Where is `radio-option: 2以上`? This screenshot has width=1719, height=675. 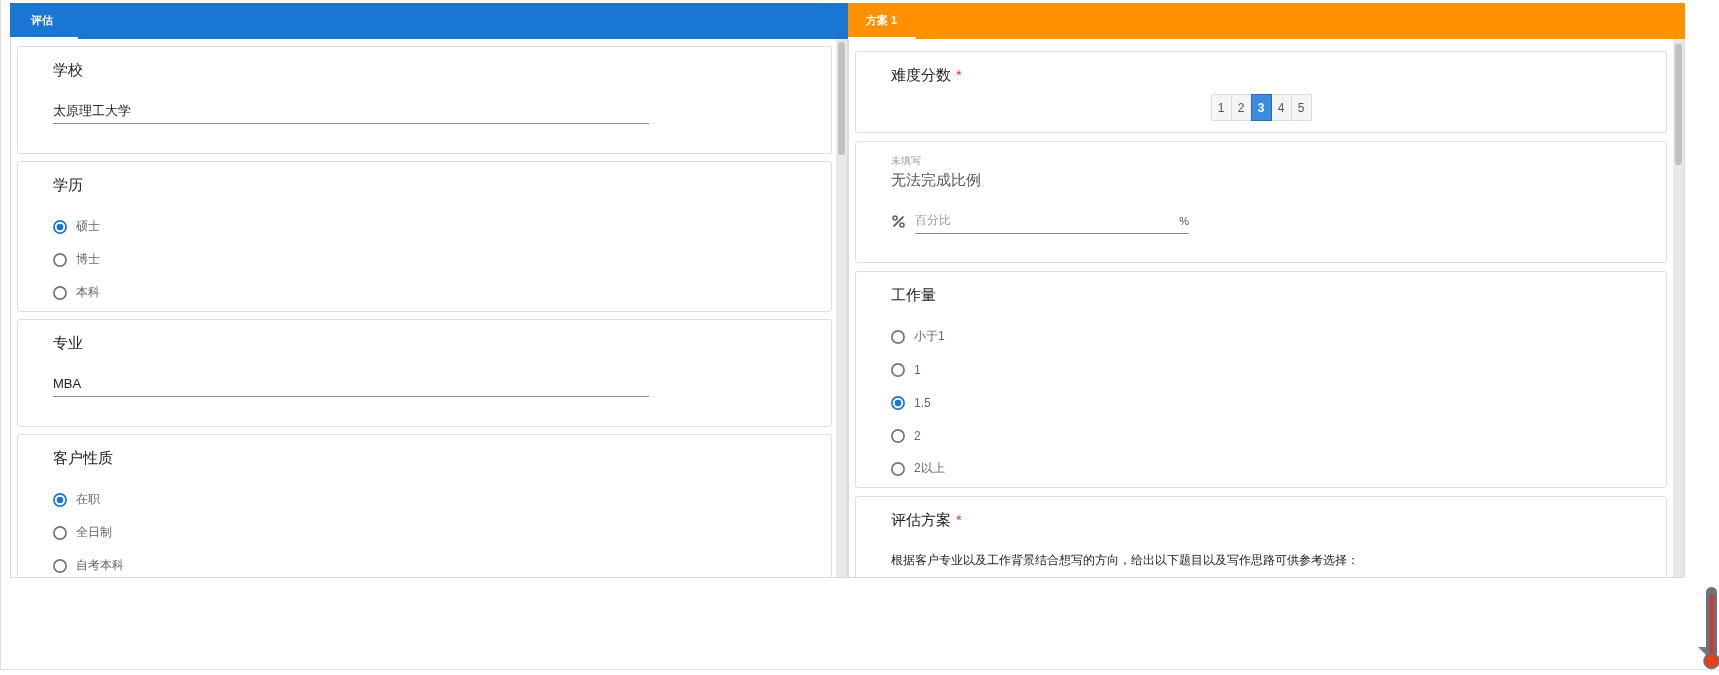 radio-option: 2以上 is located at coordinates (918, 468).